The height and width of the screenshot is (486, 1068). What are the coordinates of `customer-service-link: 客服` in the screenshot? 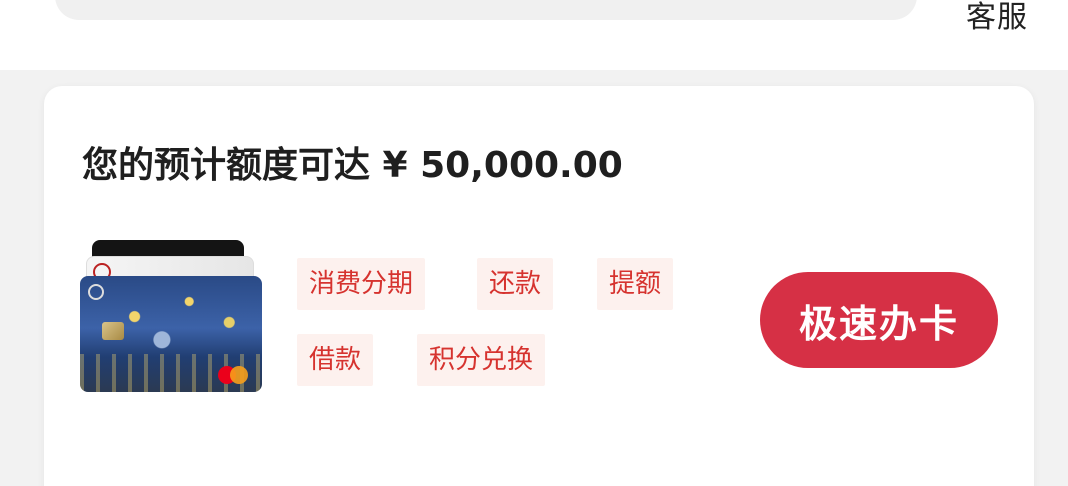 It's located at (997, 18).